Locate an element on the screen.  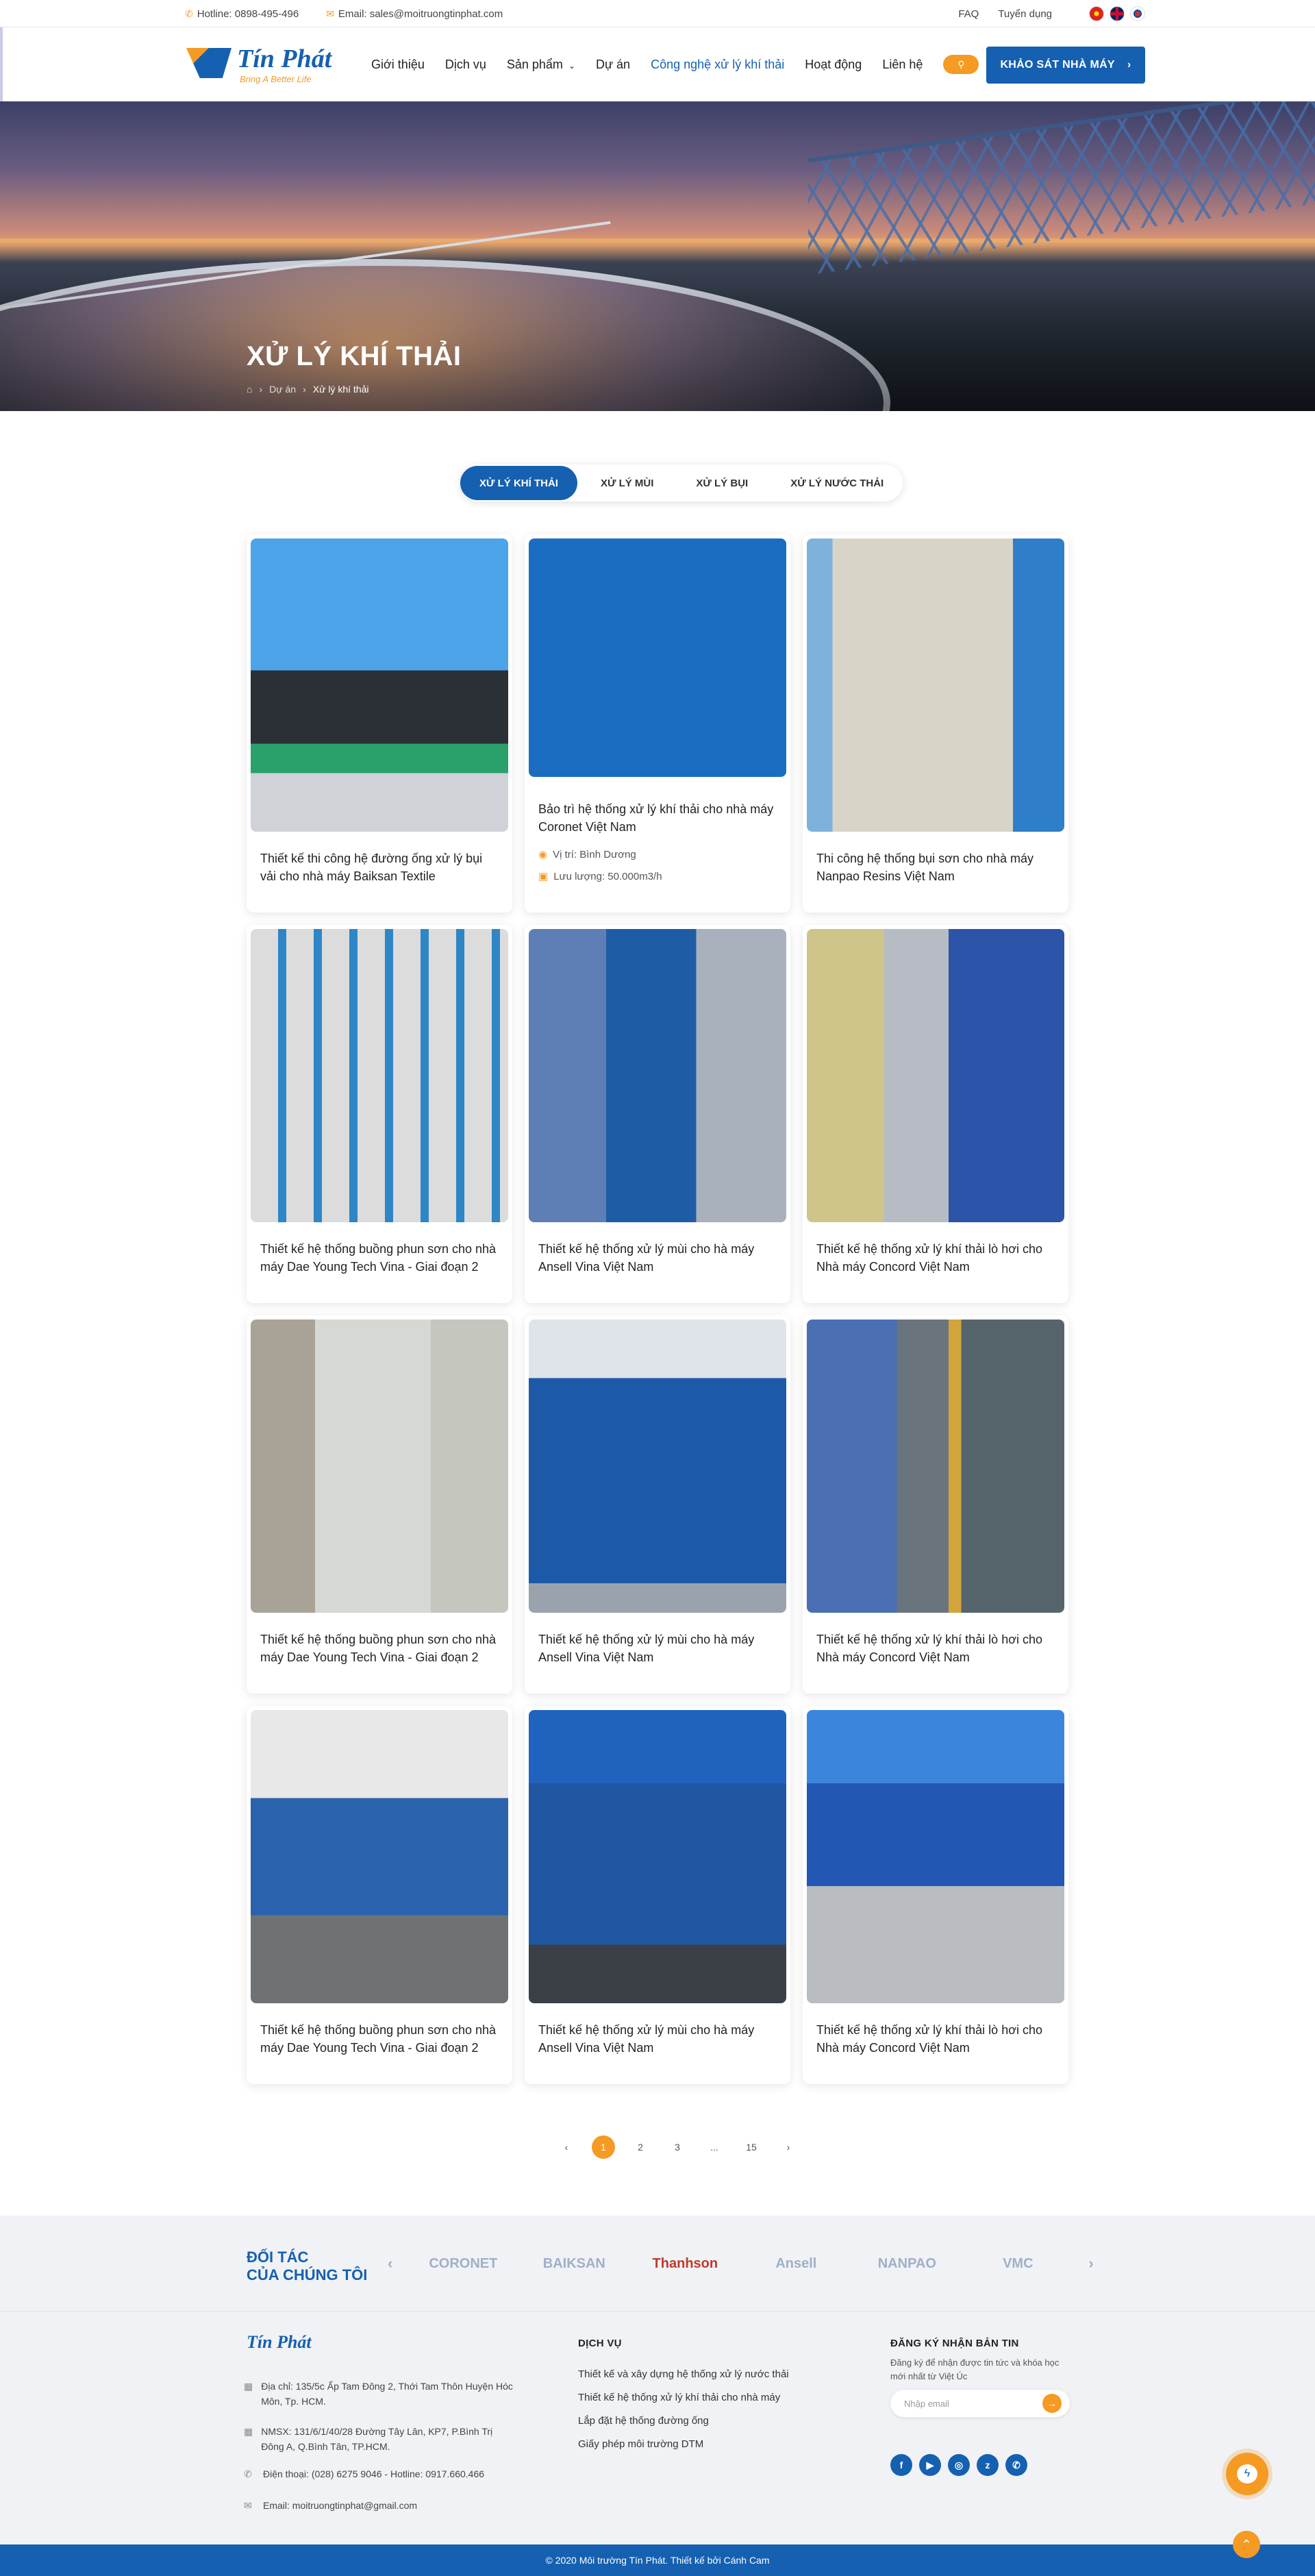
messenger-chat-button: ϟ is located at coordinates (1247, 2474).